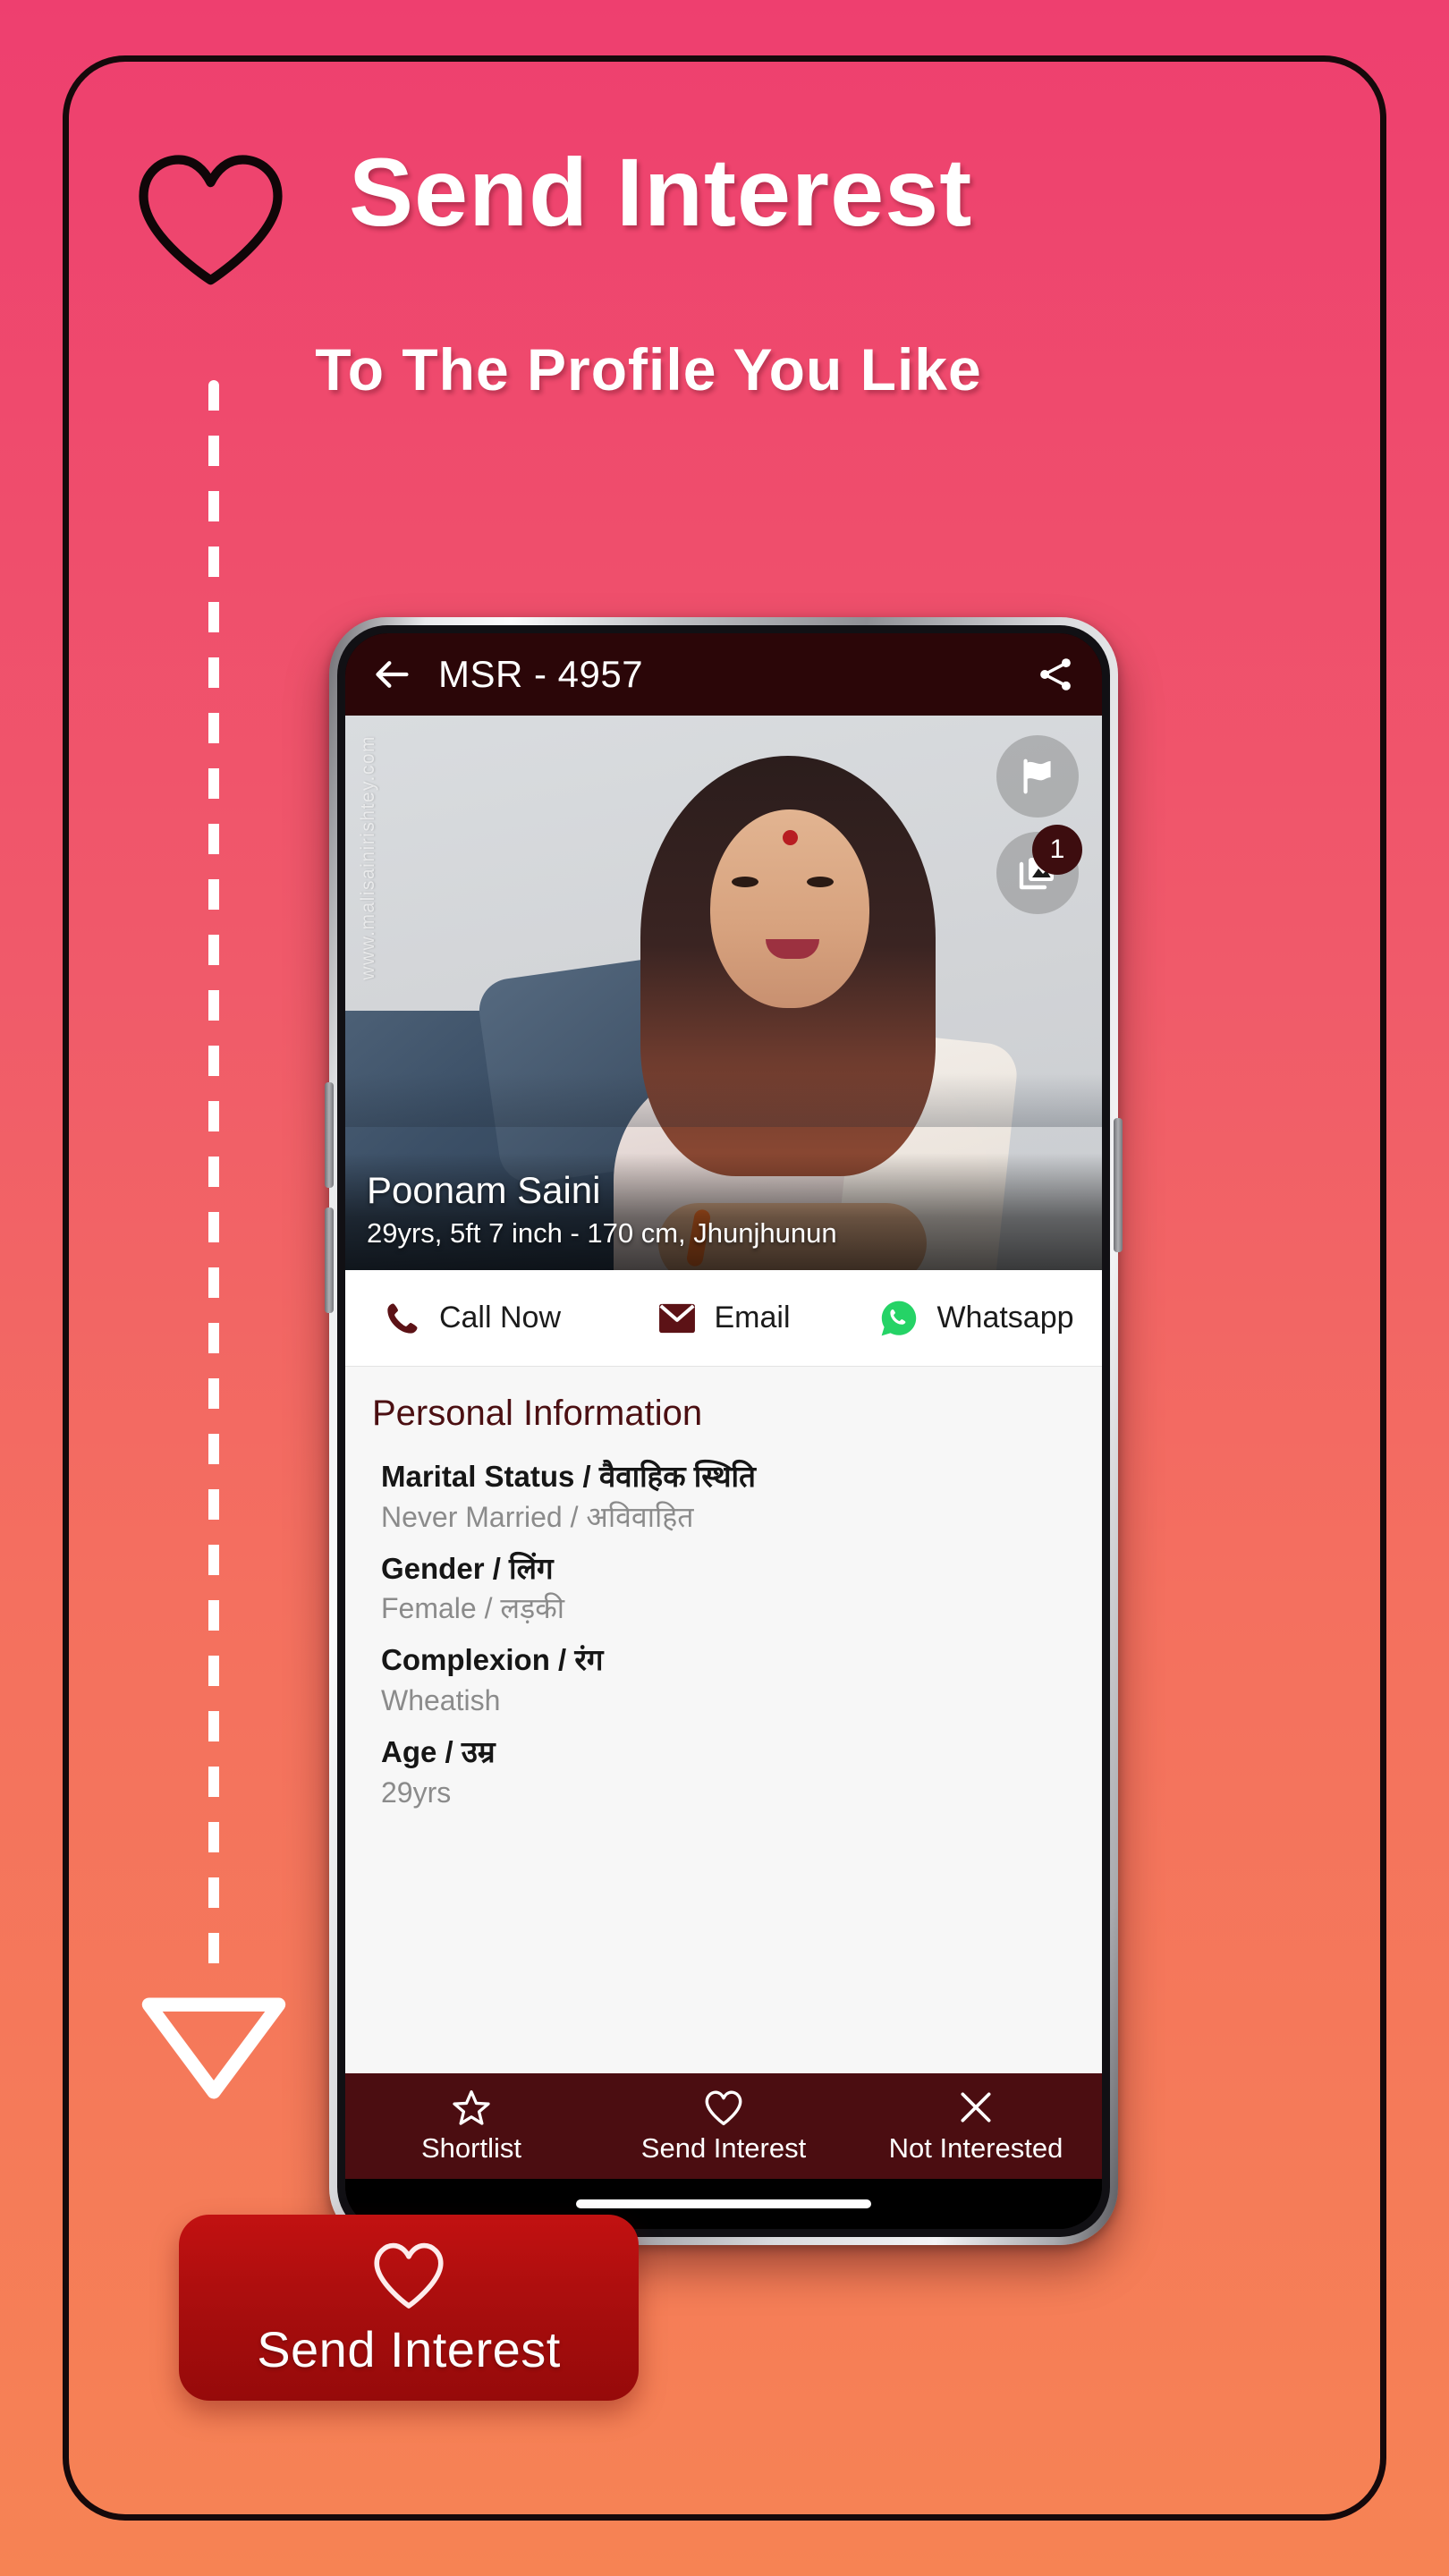 The width and height of the screenshot is (1449, 2576). I want to click on send-interest-callout-button: Send Interest, so click(409, 2308).